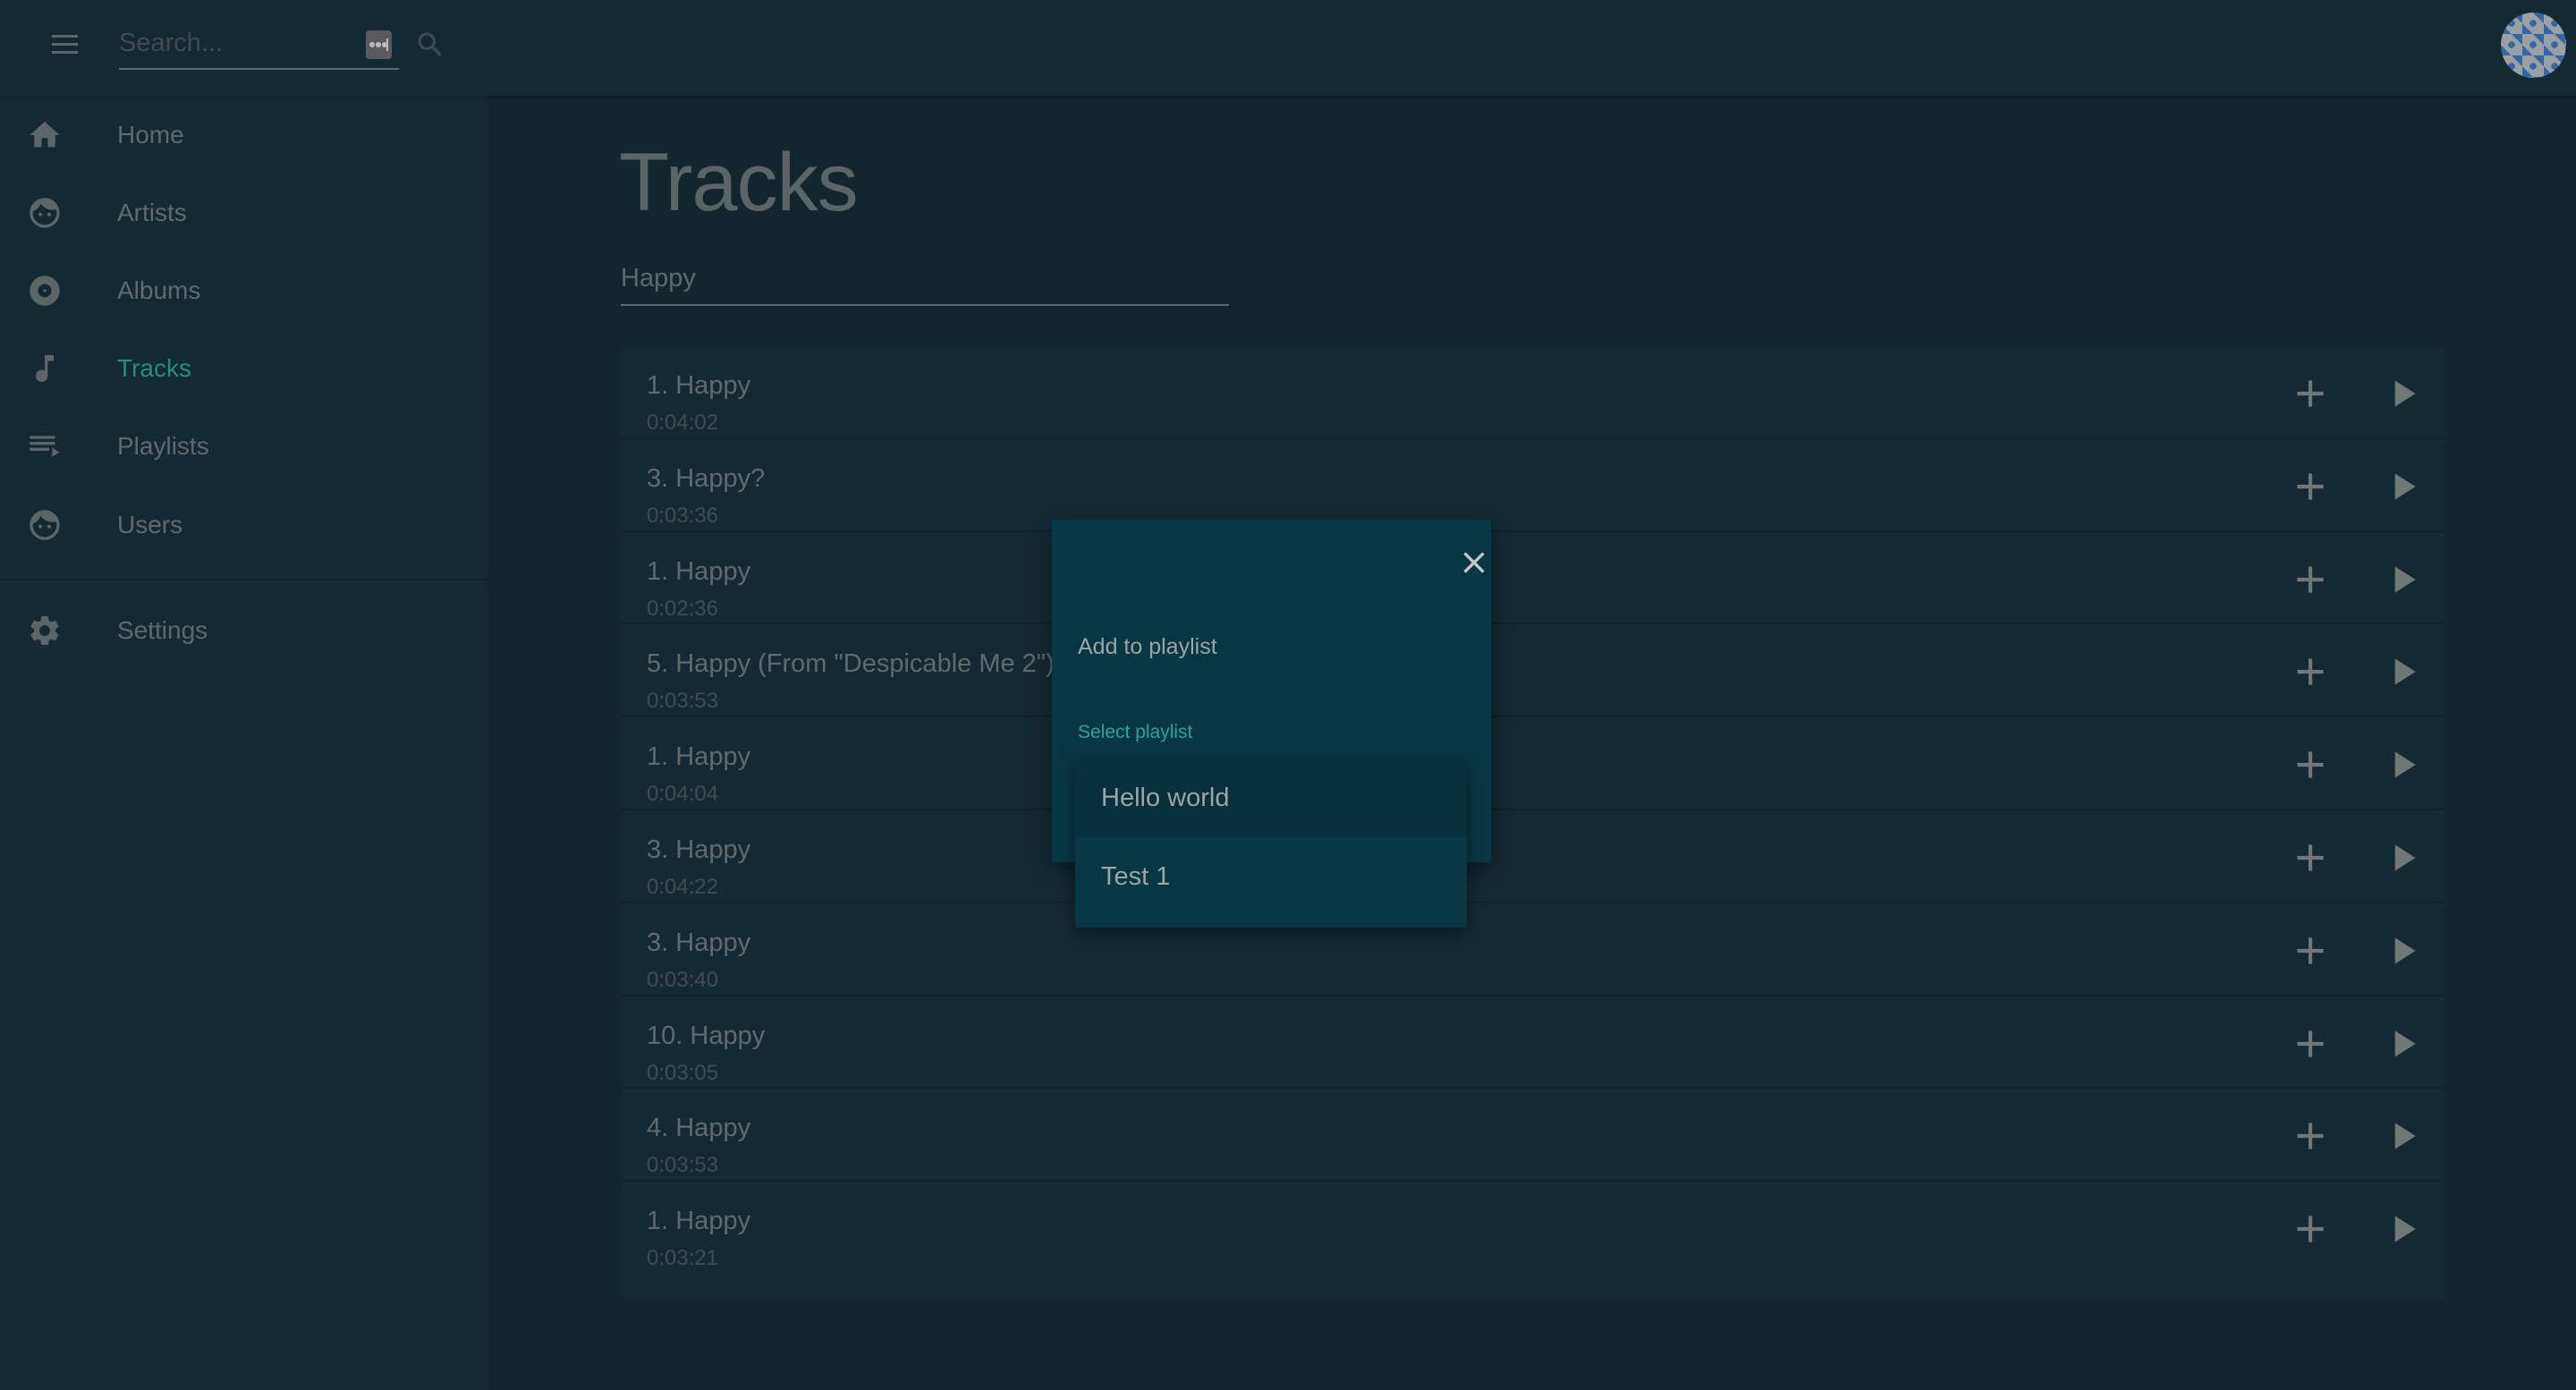 This screenshot has width=2576, height=1390. What do you see at coordinates (1135, 732) in the screenshot?
I see `select-playlist-label: Select playlist` at bounding box center [1135, 732].